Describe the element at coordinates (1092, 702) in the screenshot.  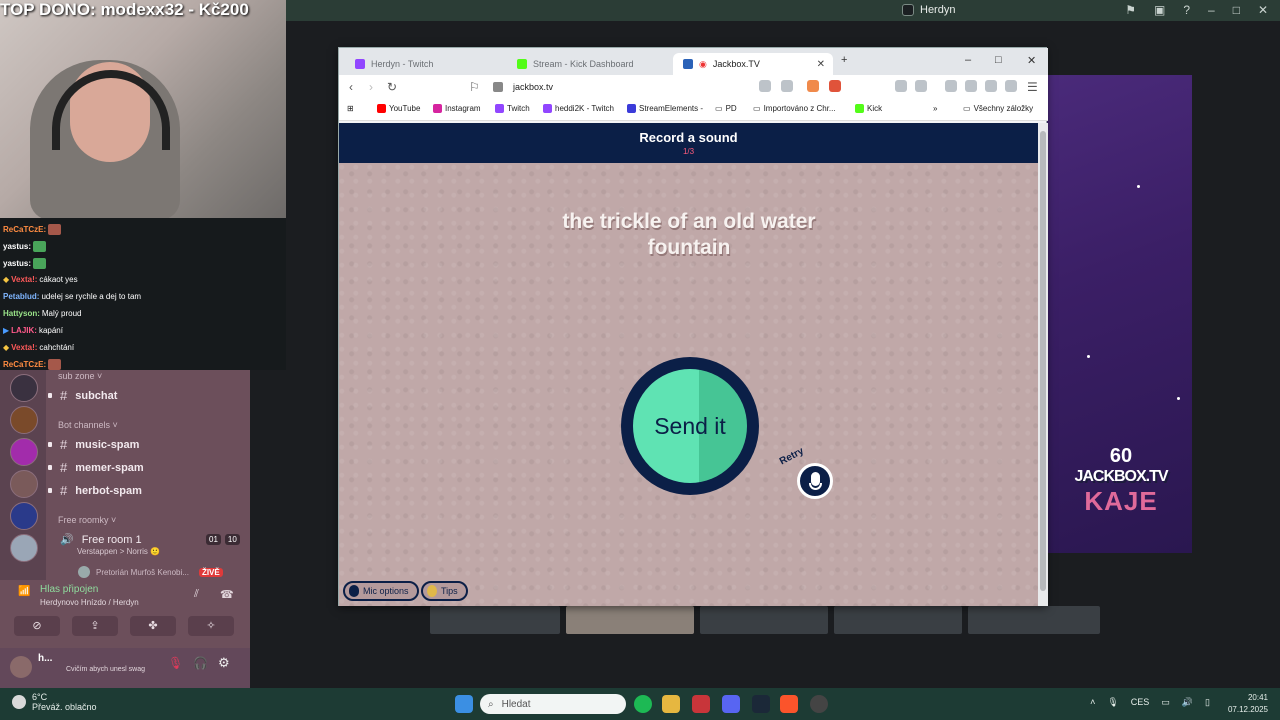
I see `chevron-up-icon: ˄` at that location.